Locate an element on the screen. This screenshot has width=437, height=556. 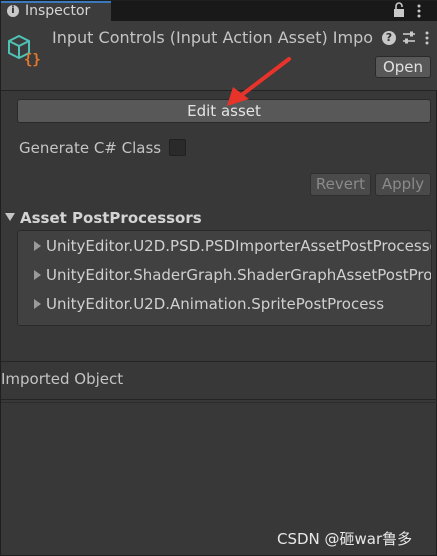
info-icon: i is located at coordinates (13, 11).